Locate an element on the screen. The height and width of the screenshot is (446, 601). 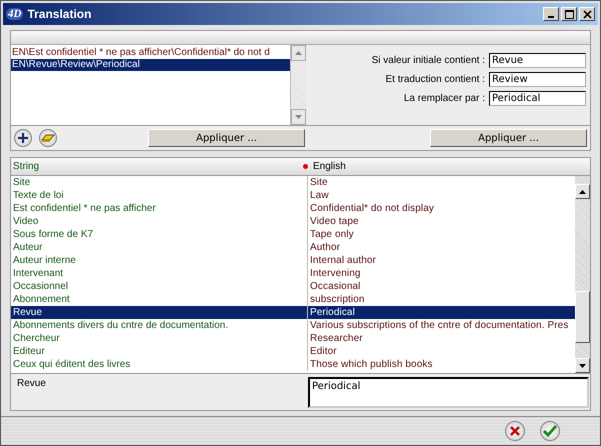
grid-row: Ceux qui éditent des livres Those which publish books is located at coordinates (293, 365).